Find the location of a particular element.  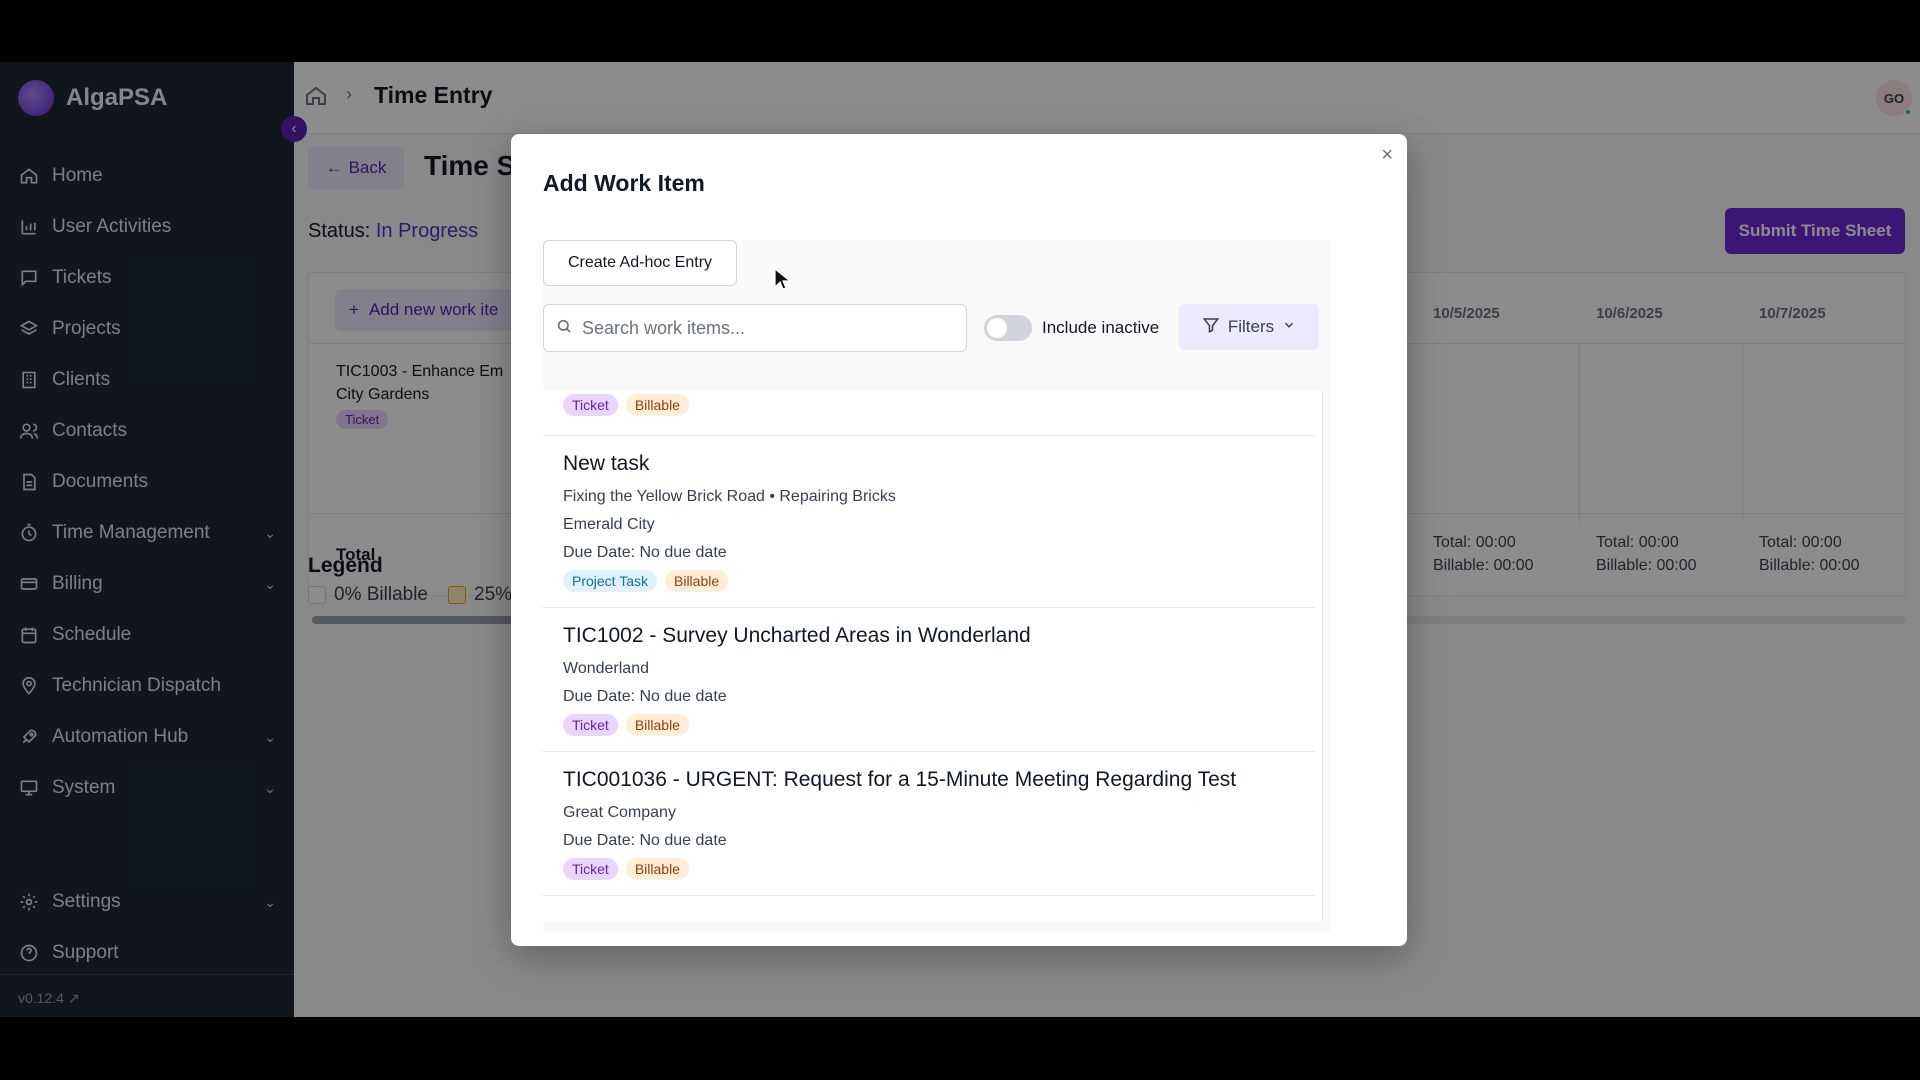

create-adhoc-entry-button: Create Ad-hoc Entry is located at coordinates (640, 263).